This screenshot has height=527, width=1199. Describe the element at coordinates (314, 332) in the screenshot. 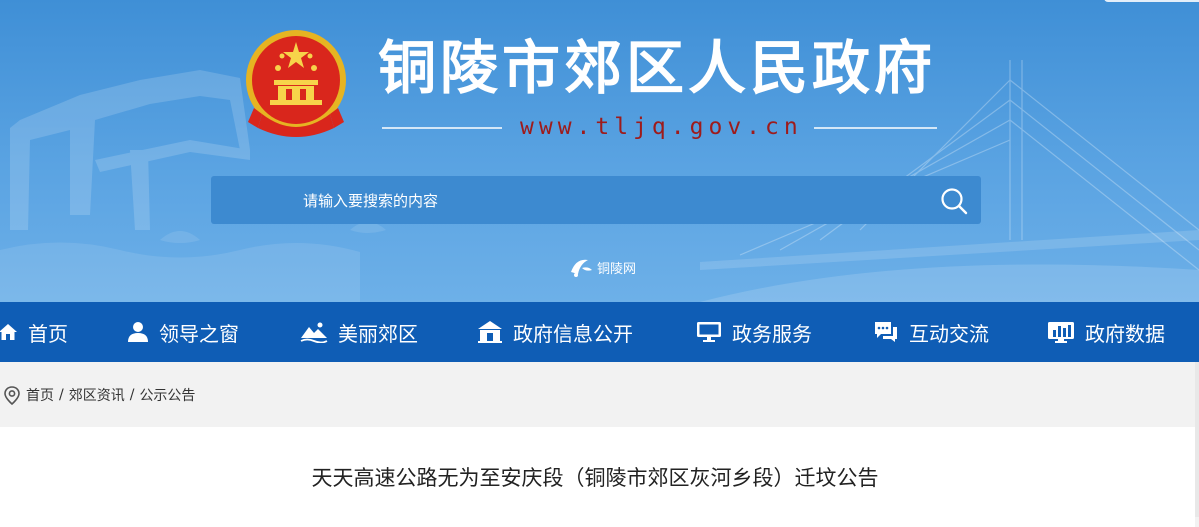

I see `landscape-icon` at that location.